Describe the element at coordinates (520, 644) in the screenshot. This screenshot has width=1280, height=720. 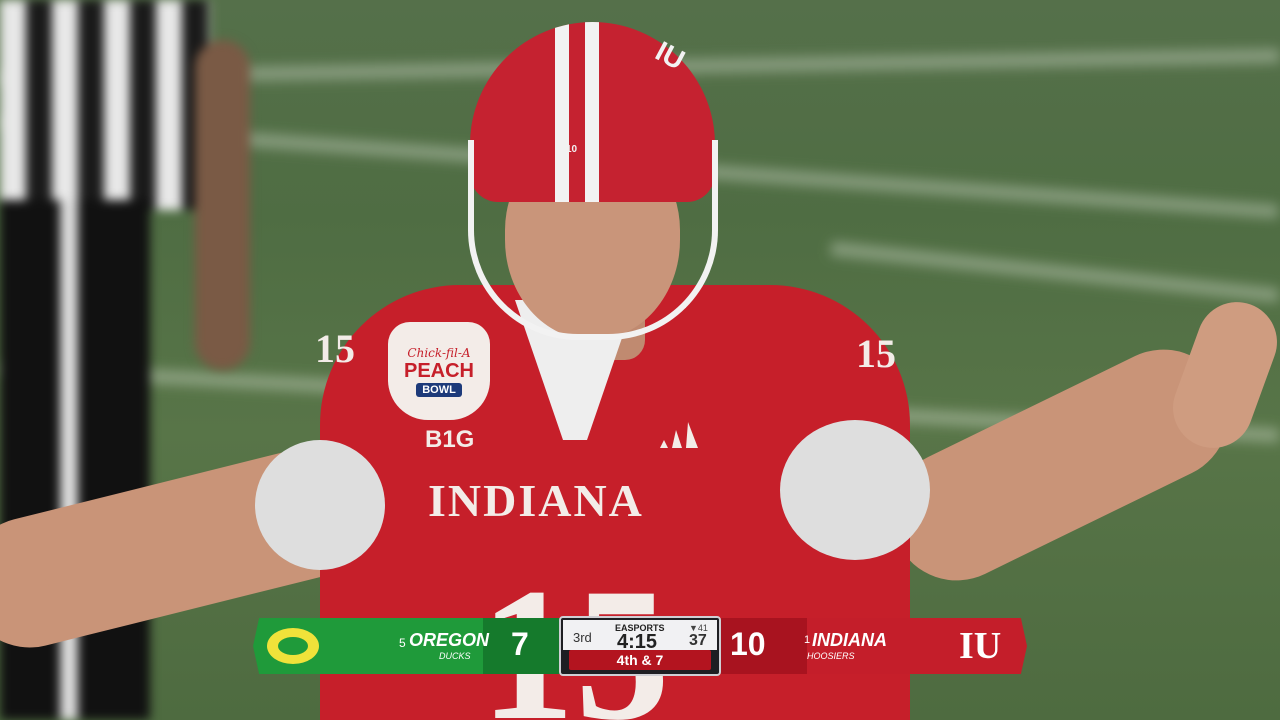
I see `away-score: 7` at that location.